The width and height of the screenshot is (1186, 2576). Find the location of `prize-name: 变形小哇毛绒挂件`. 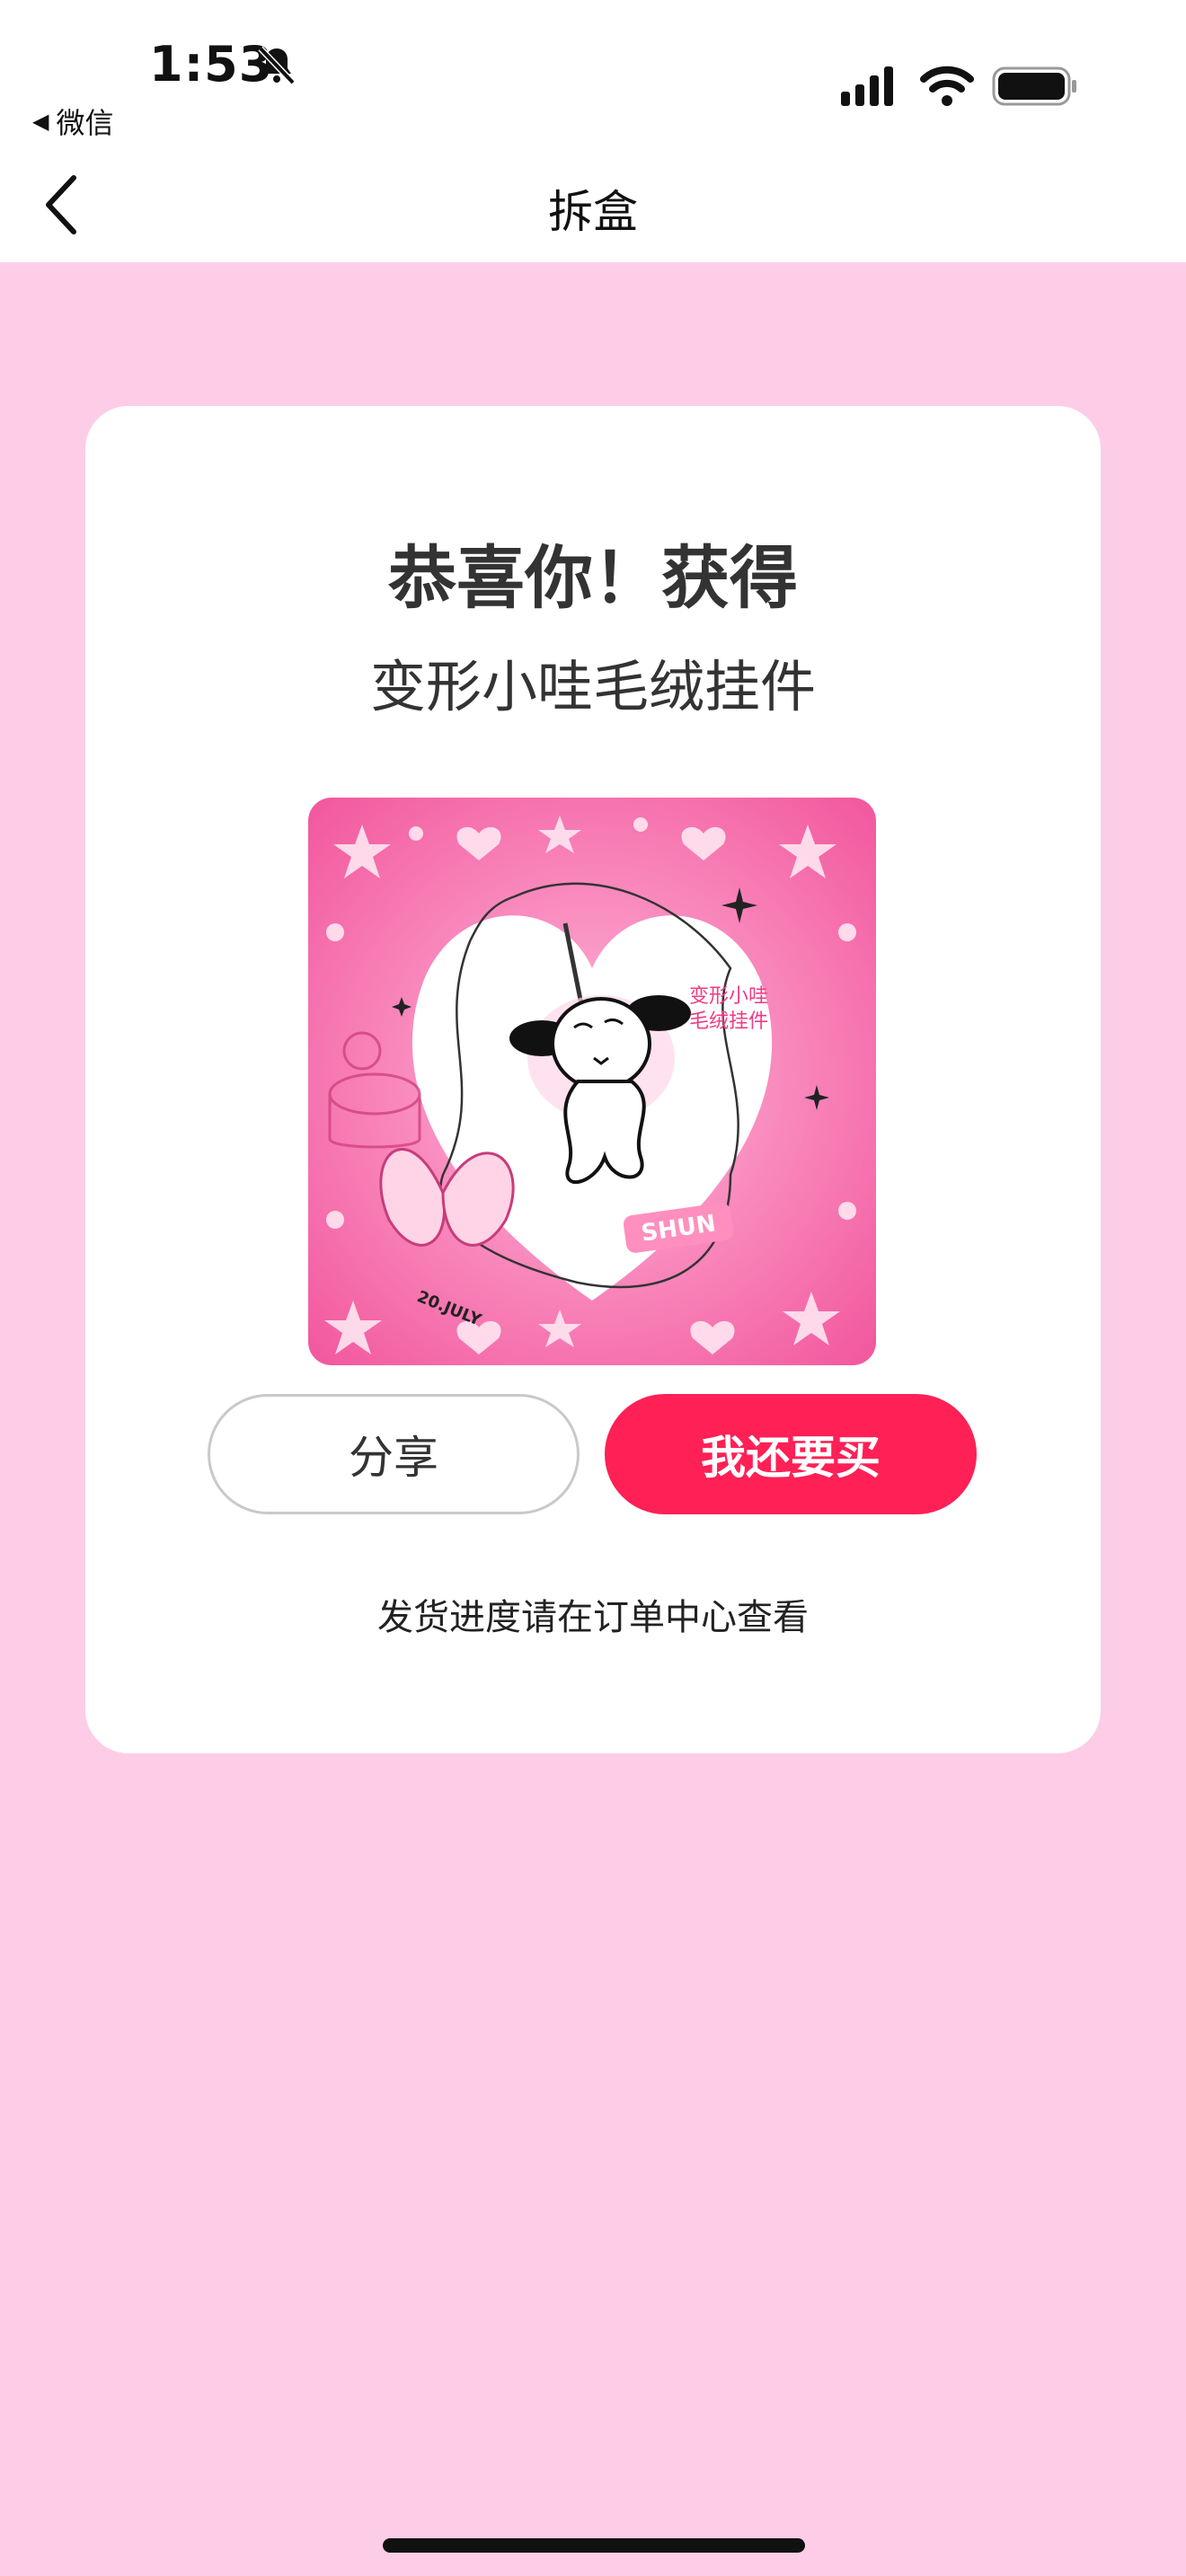

prize-name: 变形小哇毛绒挂件 is located at coordinates (592, 686).